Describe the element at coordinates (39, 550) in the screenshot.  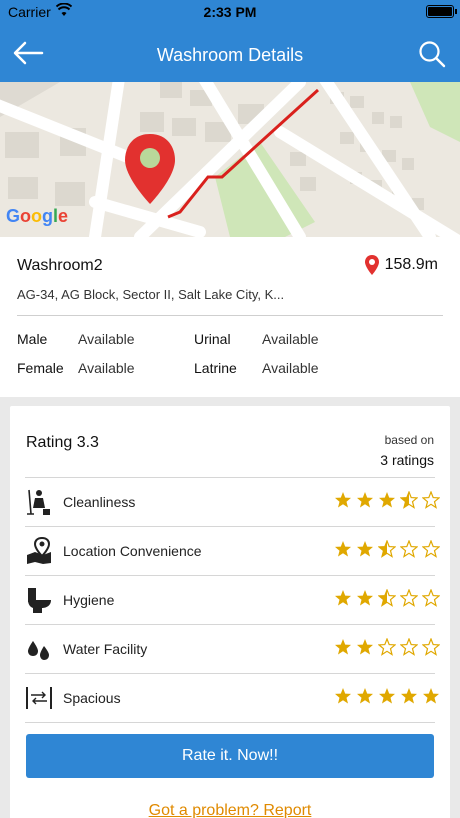
I see `map-pin-icon` at that location.